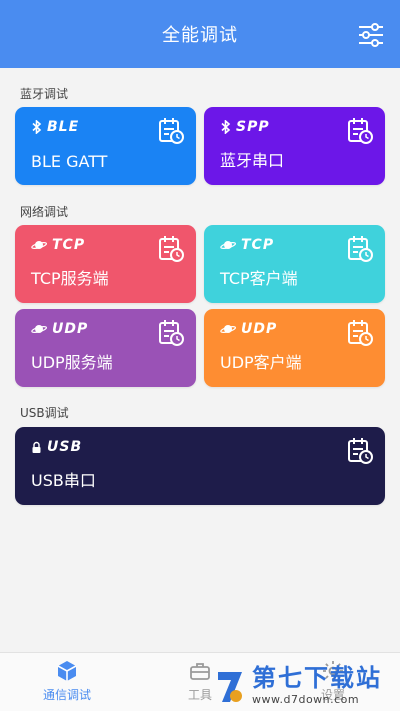 Image resolution: width=400 pixels, height=711 pixels. Describe the element at coordinates (44, 94) in the screenshot. I see `section-label-bluetooth: 蓝牙调试` at that location.